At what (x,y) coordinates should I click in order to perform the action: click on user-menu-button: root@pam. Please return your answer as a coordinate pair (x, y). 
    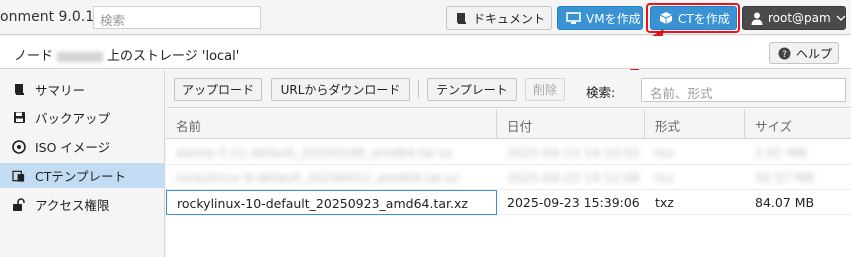
    Looking at the image, I should click on (794, 18).